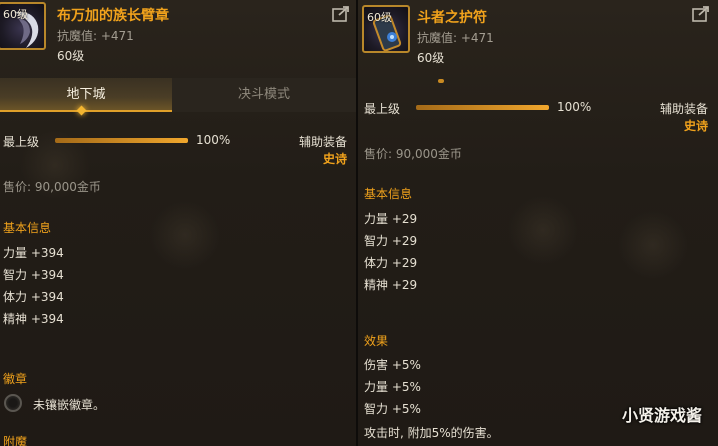 The width and height of the screenshot is (718, 446). Describe the element at coordinates (392, 387) in the screenshot. I see `effect-line: 力量 +5%` at that location.